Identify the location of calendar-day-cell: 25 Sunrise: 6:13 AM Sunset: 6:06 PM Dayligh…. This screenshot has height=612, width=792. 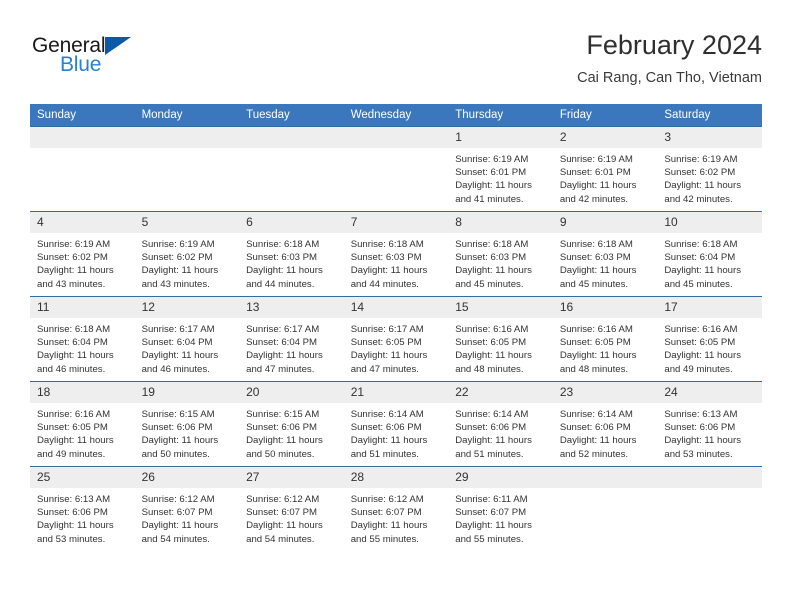
(82, 508).